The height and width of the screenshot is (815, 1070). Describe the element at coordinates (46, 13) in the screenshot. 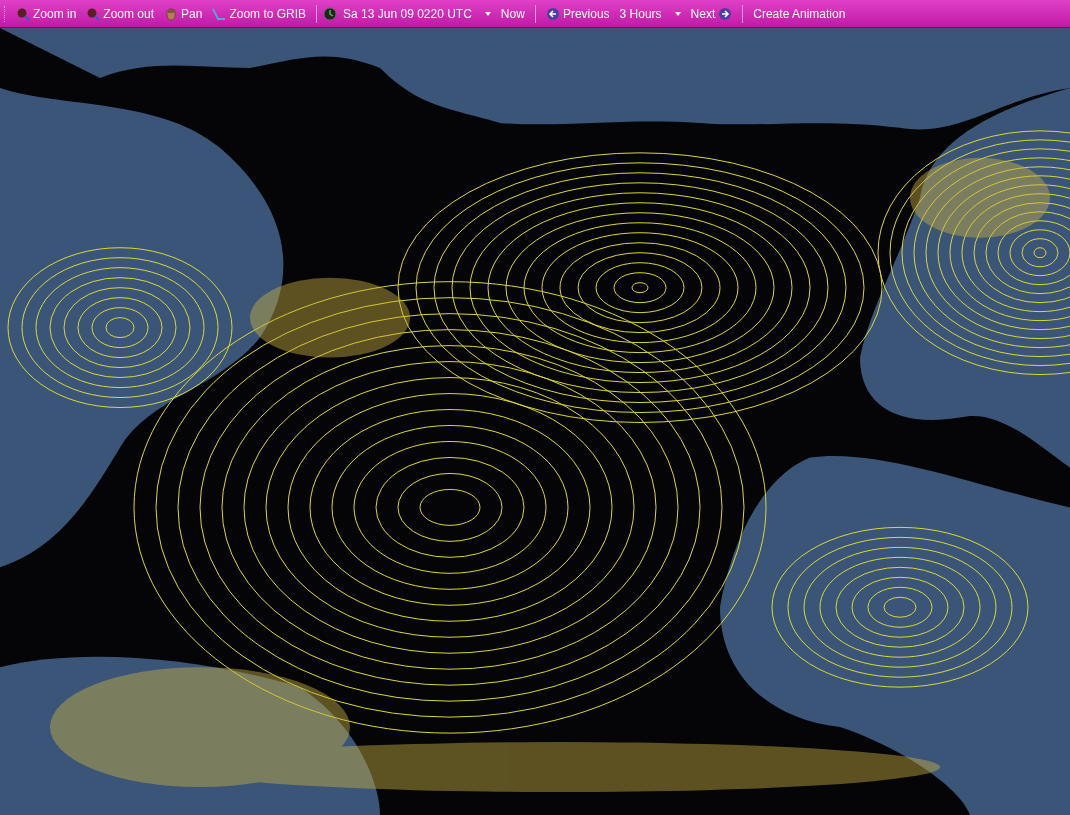

I see `zoom-in-button: Zoom in` at that location.